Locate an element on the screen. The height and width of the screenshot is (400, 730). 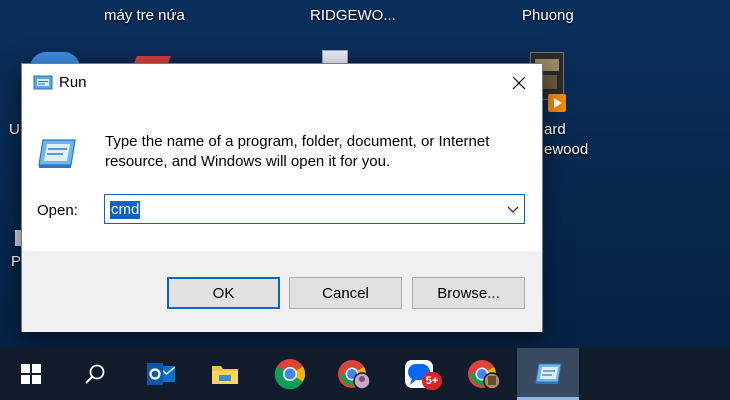
chrome-icon is located at coordinates (290, 374).